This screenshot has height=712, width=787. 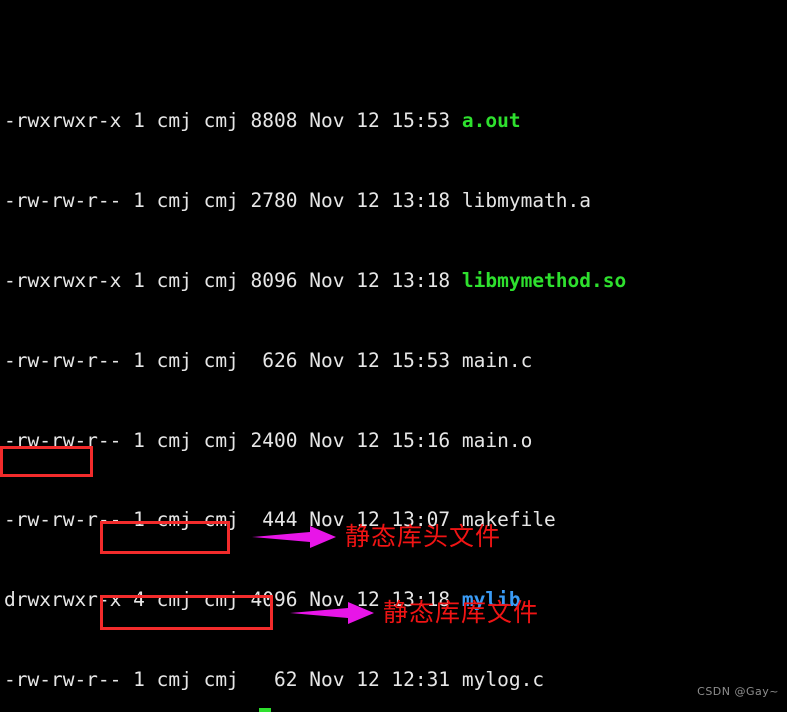 What do you see at coordinates (738, 692) in the screenshot?
I see `csdn-watermark: CSDN @Gay~` at bounding box center [738, 692].